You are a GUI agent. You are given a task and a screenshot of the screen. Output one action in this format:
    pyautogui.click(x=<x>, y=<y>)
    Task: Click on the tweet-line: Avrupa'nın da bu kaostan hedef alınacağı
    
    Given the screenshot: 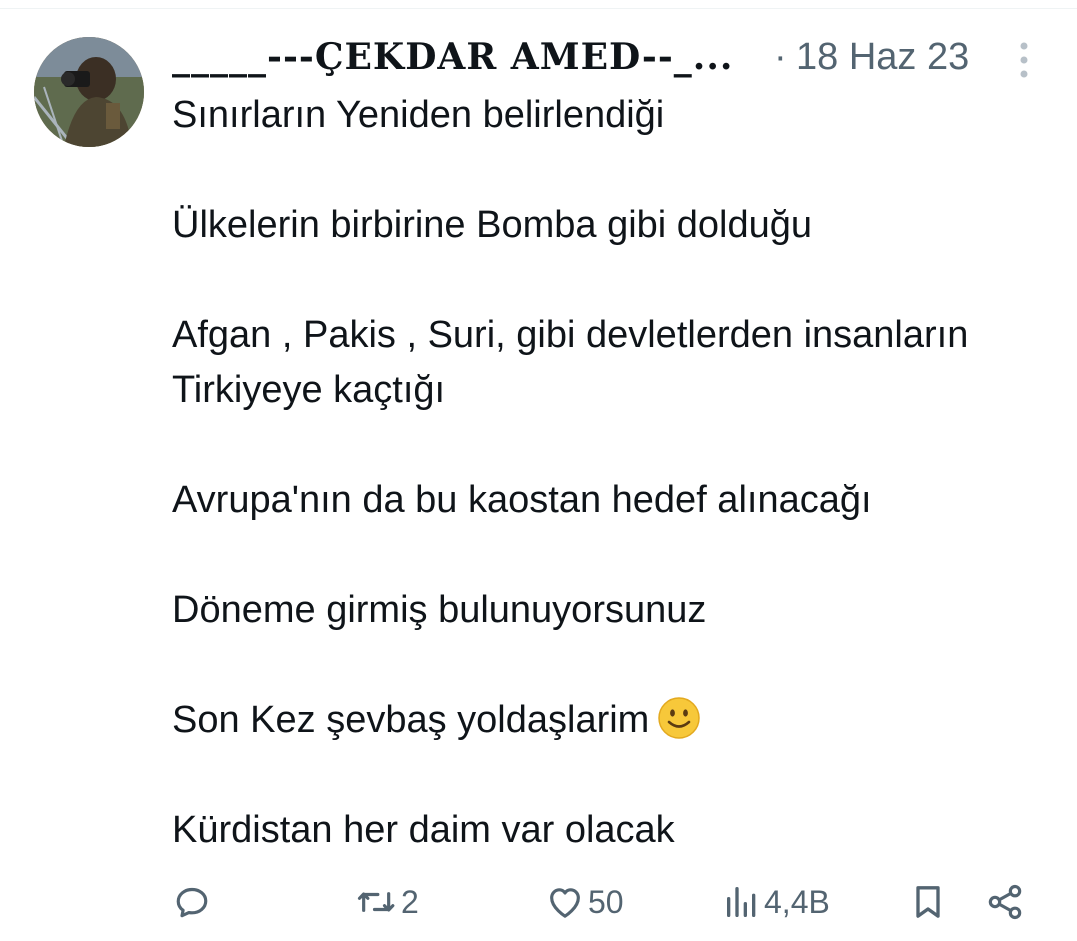 What is the action you would take?
    pyautogui.click(x=522, y=500)
    